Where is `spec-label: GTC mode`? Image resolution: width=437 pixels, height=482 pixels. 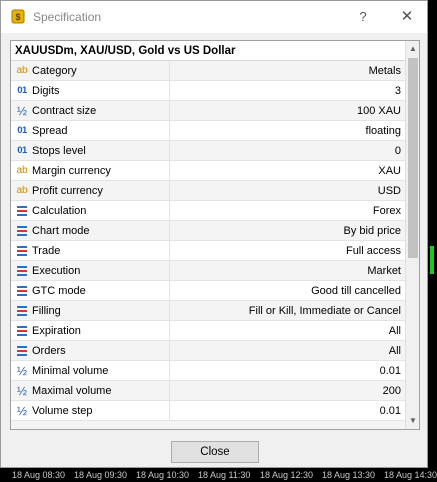
spec-label: GTC mode is located at coordinates (59, 291).